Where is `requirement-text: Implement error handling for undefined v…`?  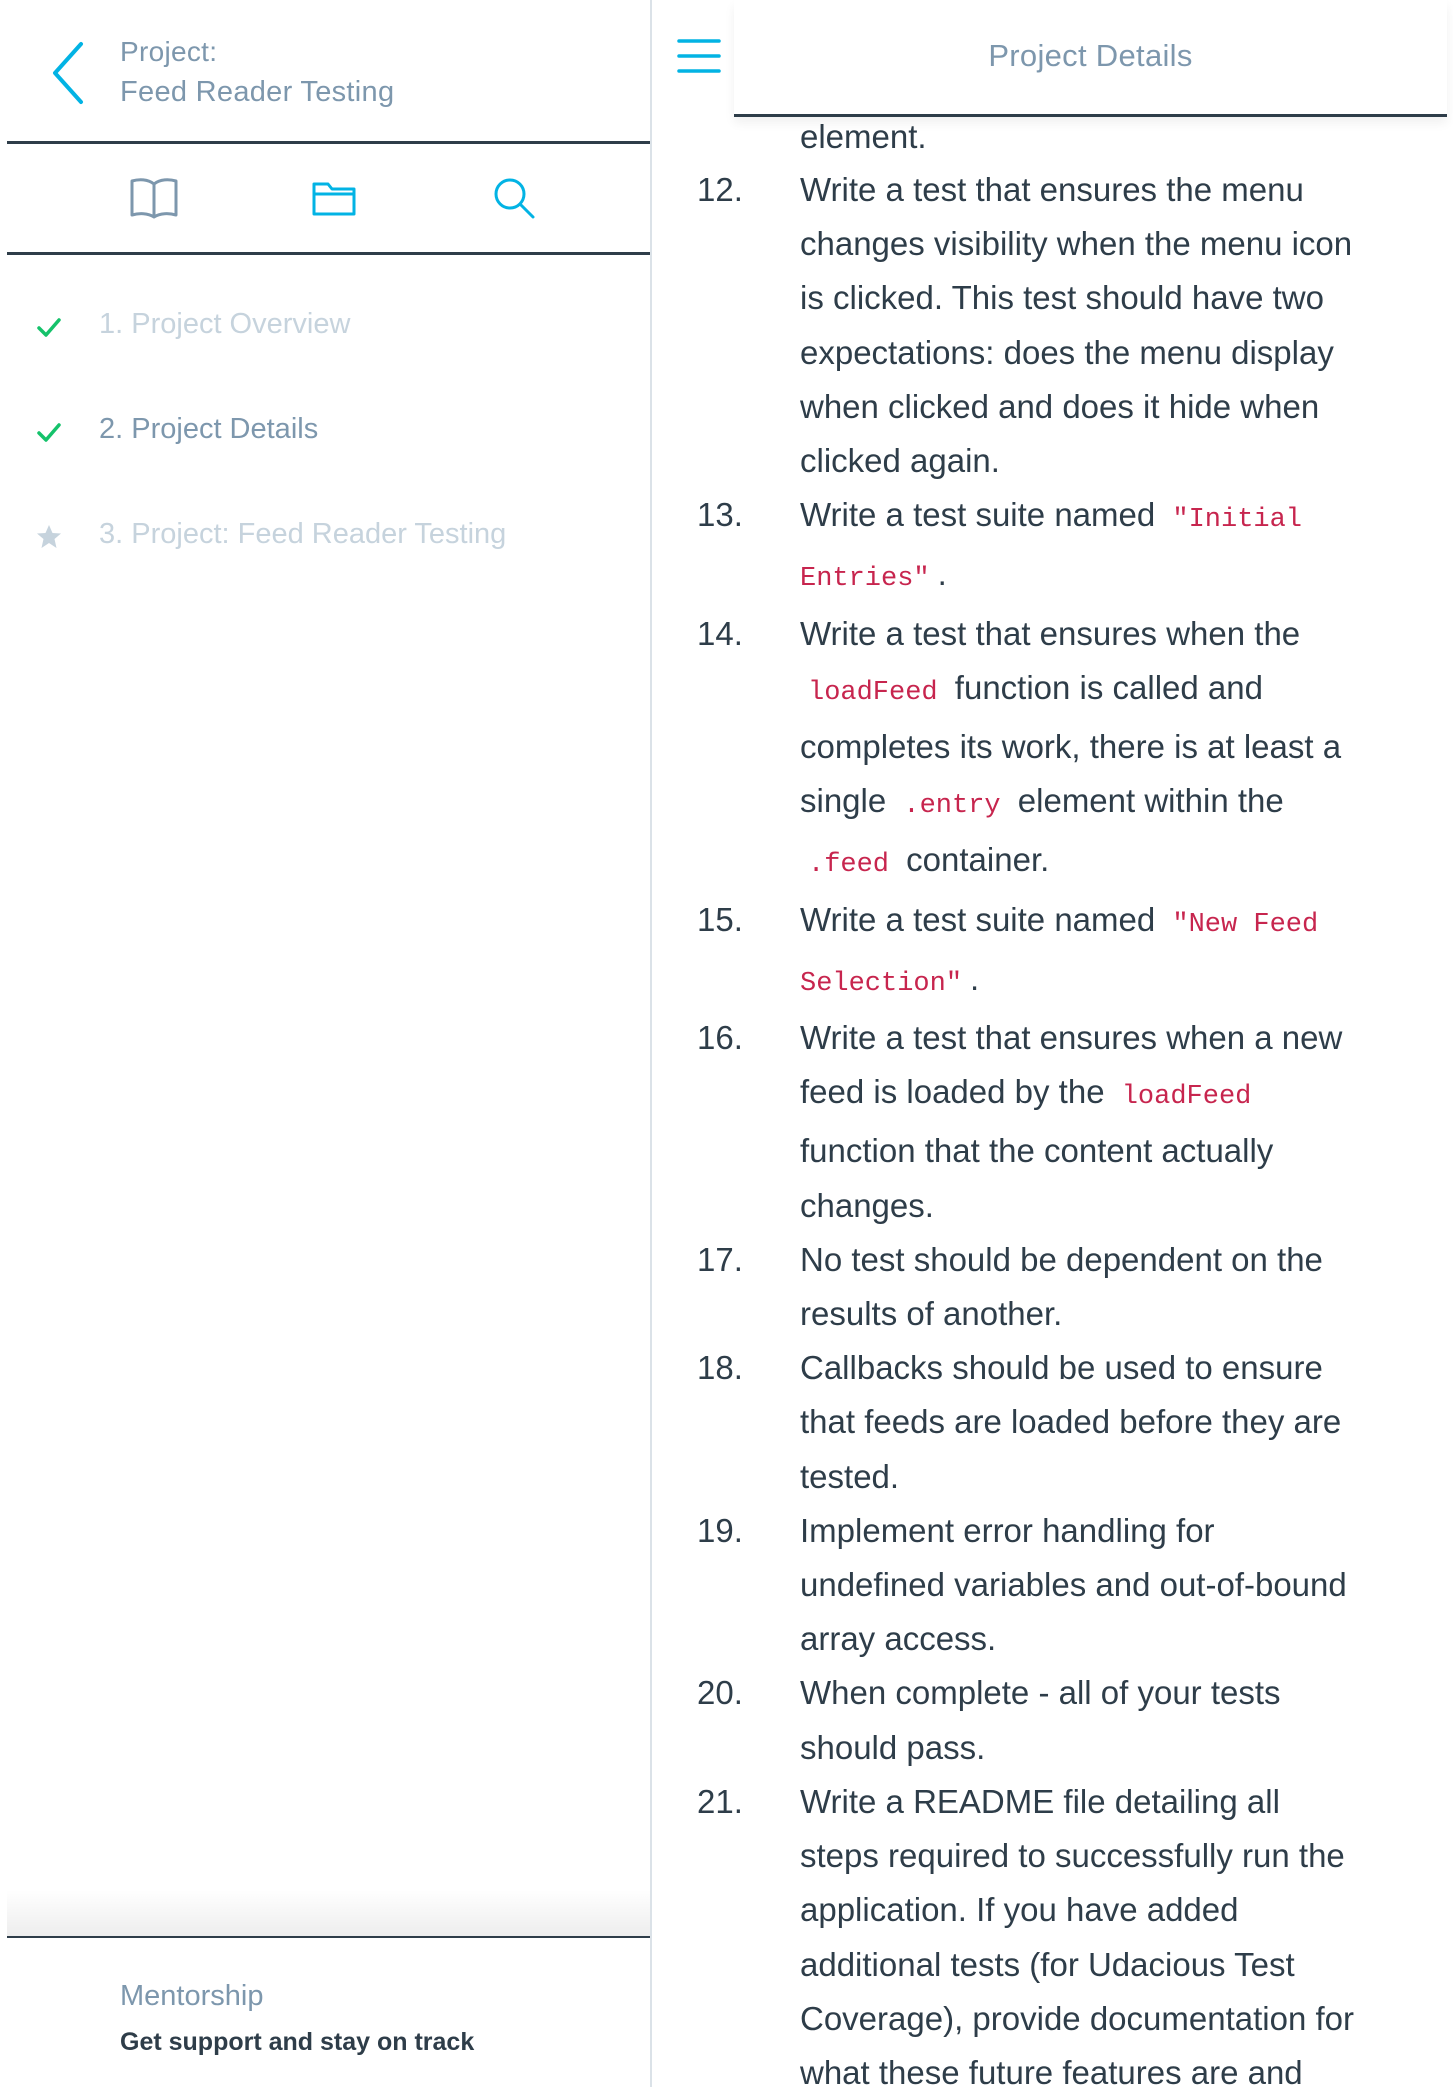 requirement-text: Implement error handling for undefined v… is located at coordinates (1073, 1584).